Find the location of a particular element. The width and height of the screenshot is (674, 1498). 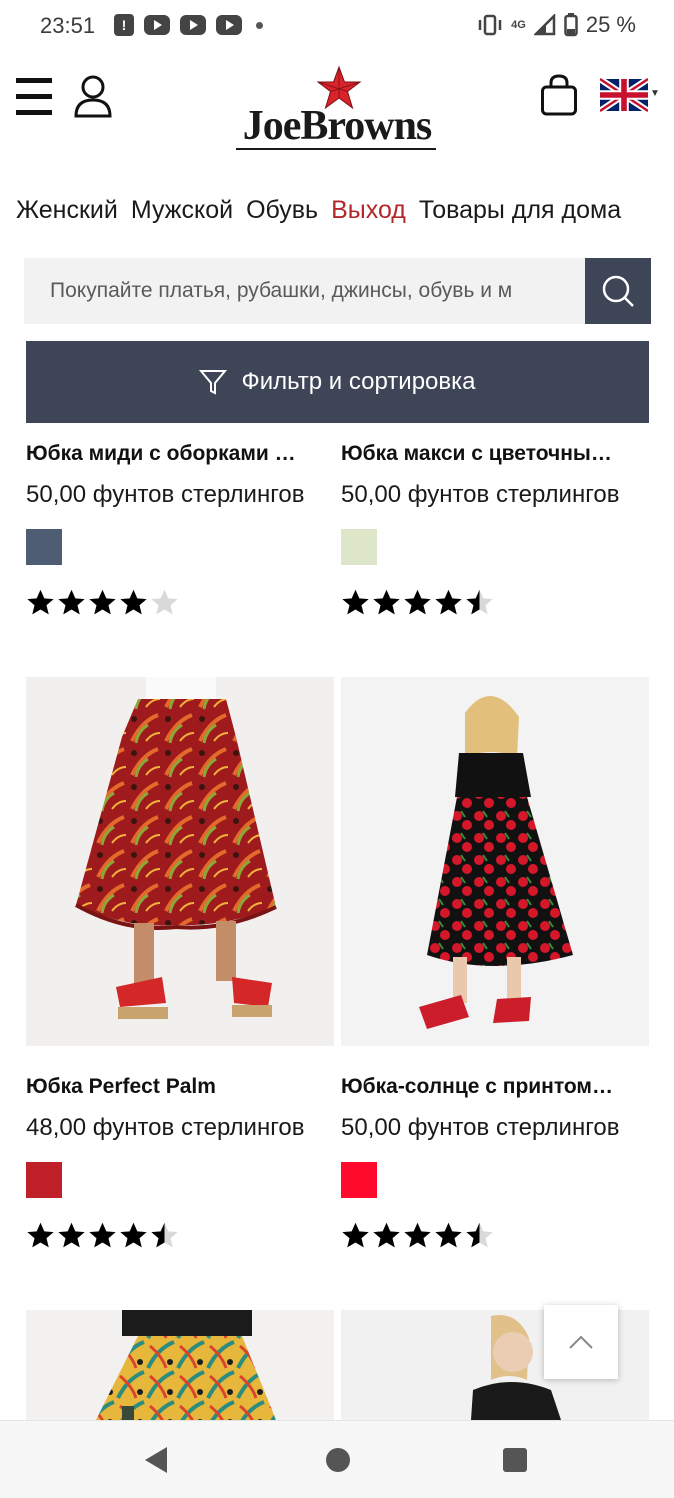

account-icon is located at coordinates (93, 96).